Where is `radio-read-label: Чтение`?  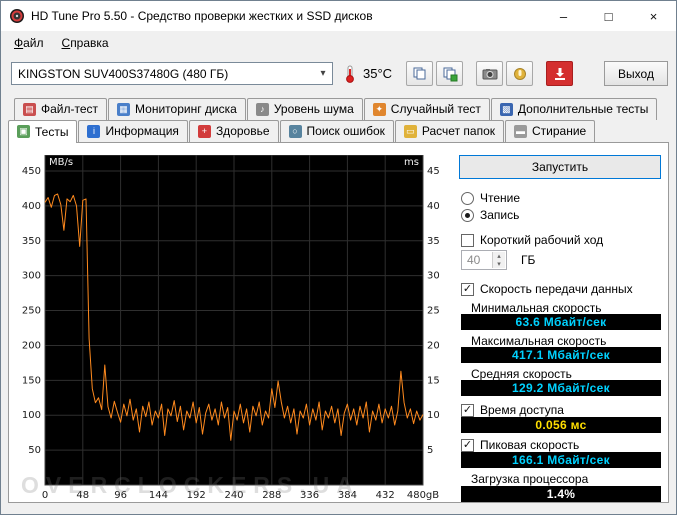
radio-read-label: Чтение is located at coordinates (500, 198).